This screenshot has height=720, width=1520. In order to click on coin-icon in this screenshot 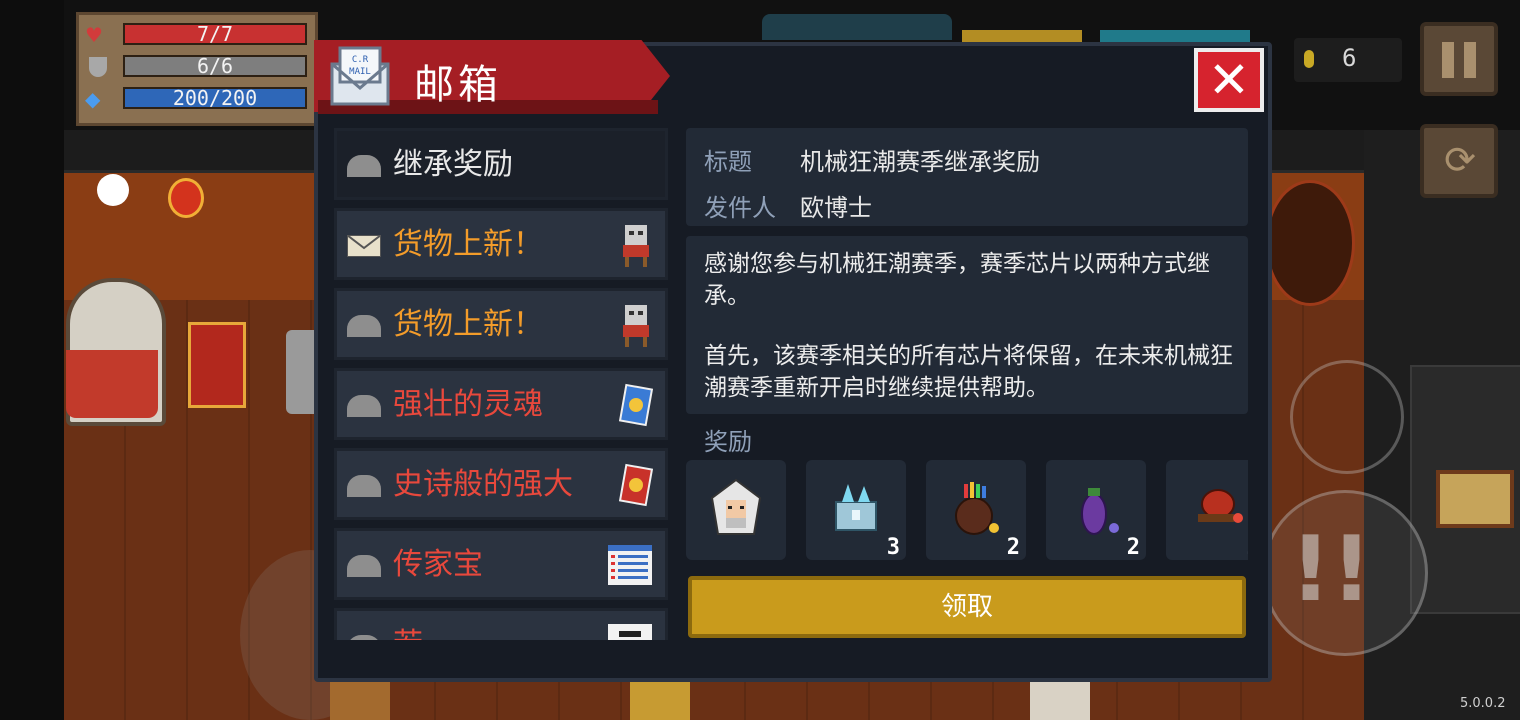, I will do `click(1309, 59)`.